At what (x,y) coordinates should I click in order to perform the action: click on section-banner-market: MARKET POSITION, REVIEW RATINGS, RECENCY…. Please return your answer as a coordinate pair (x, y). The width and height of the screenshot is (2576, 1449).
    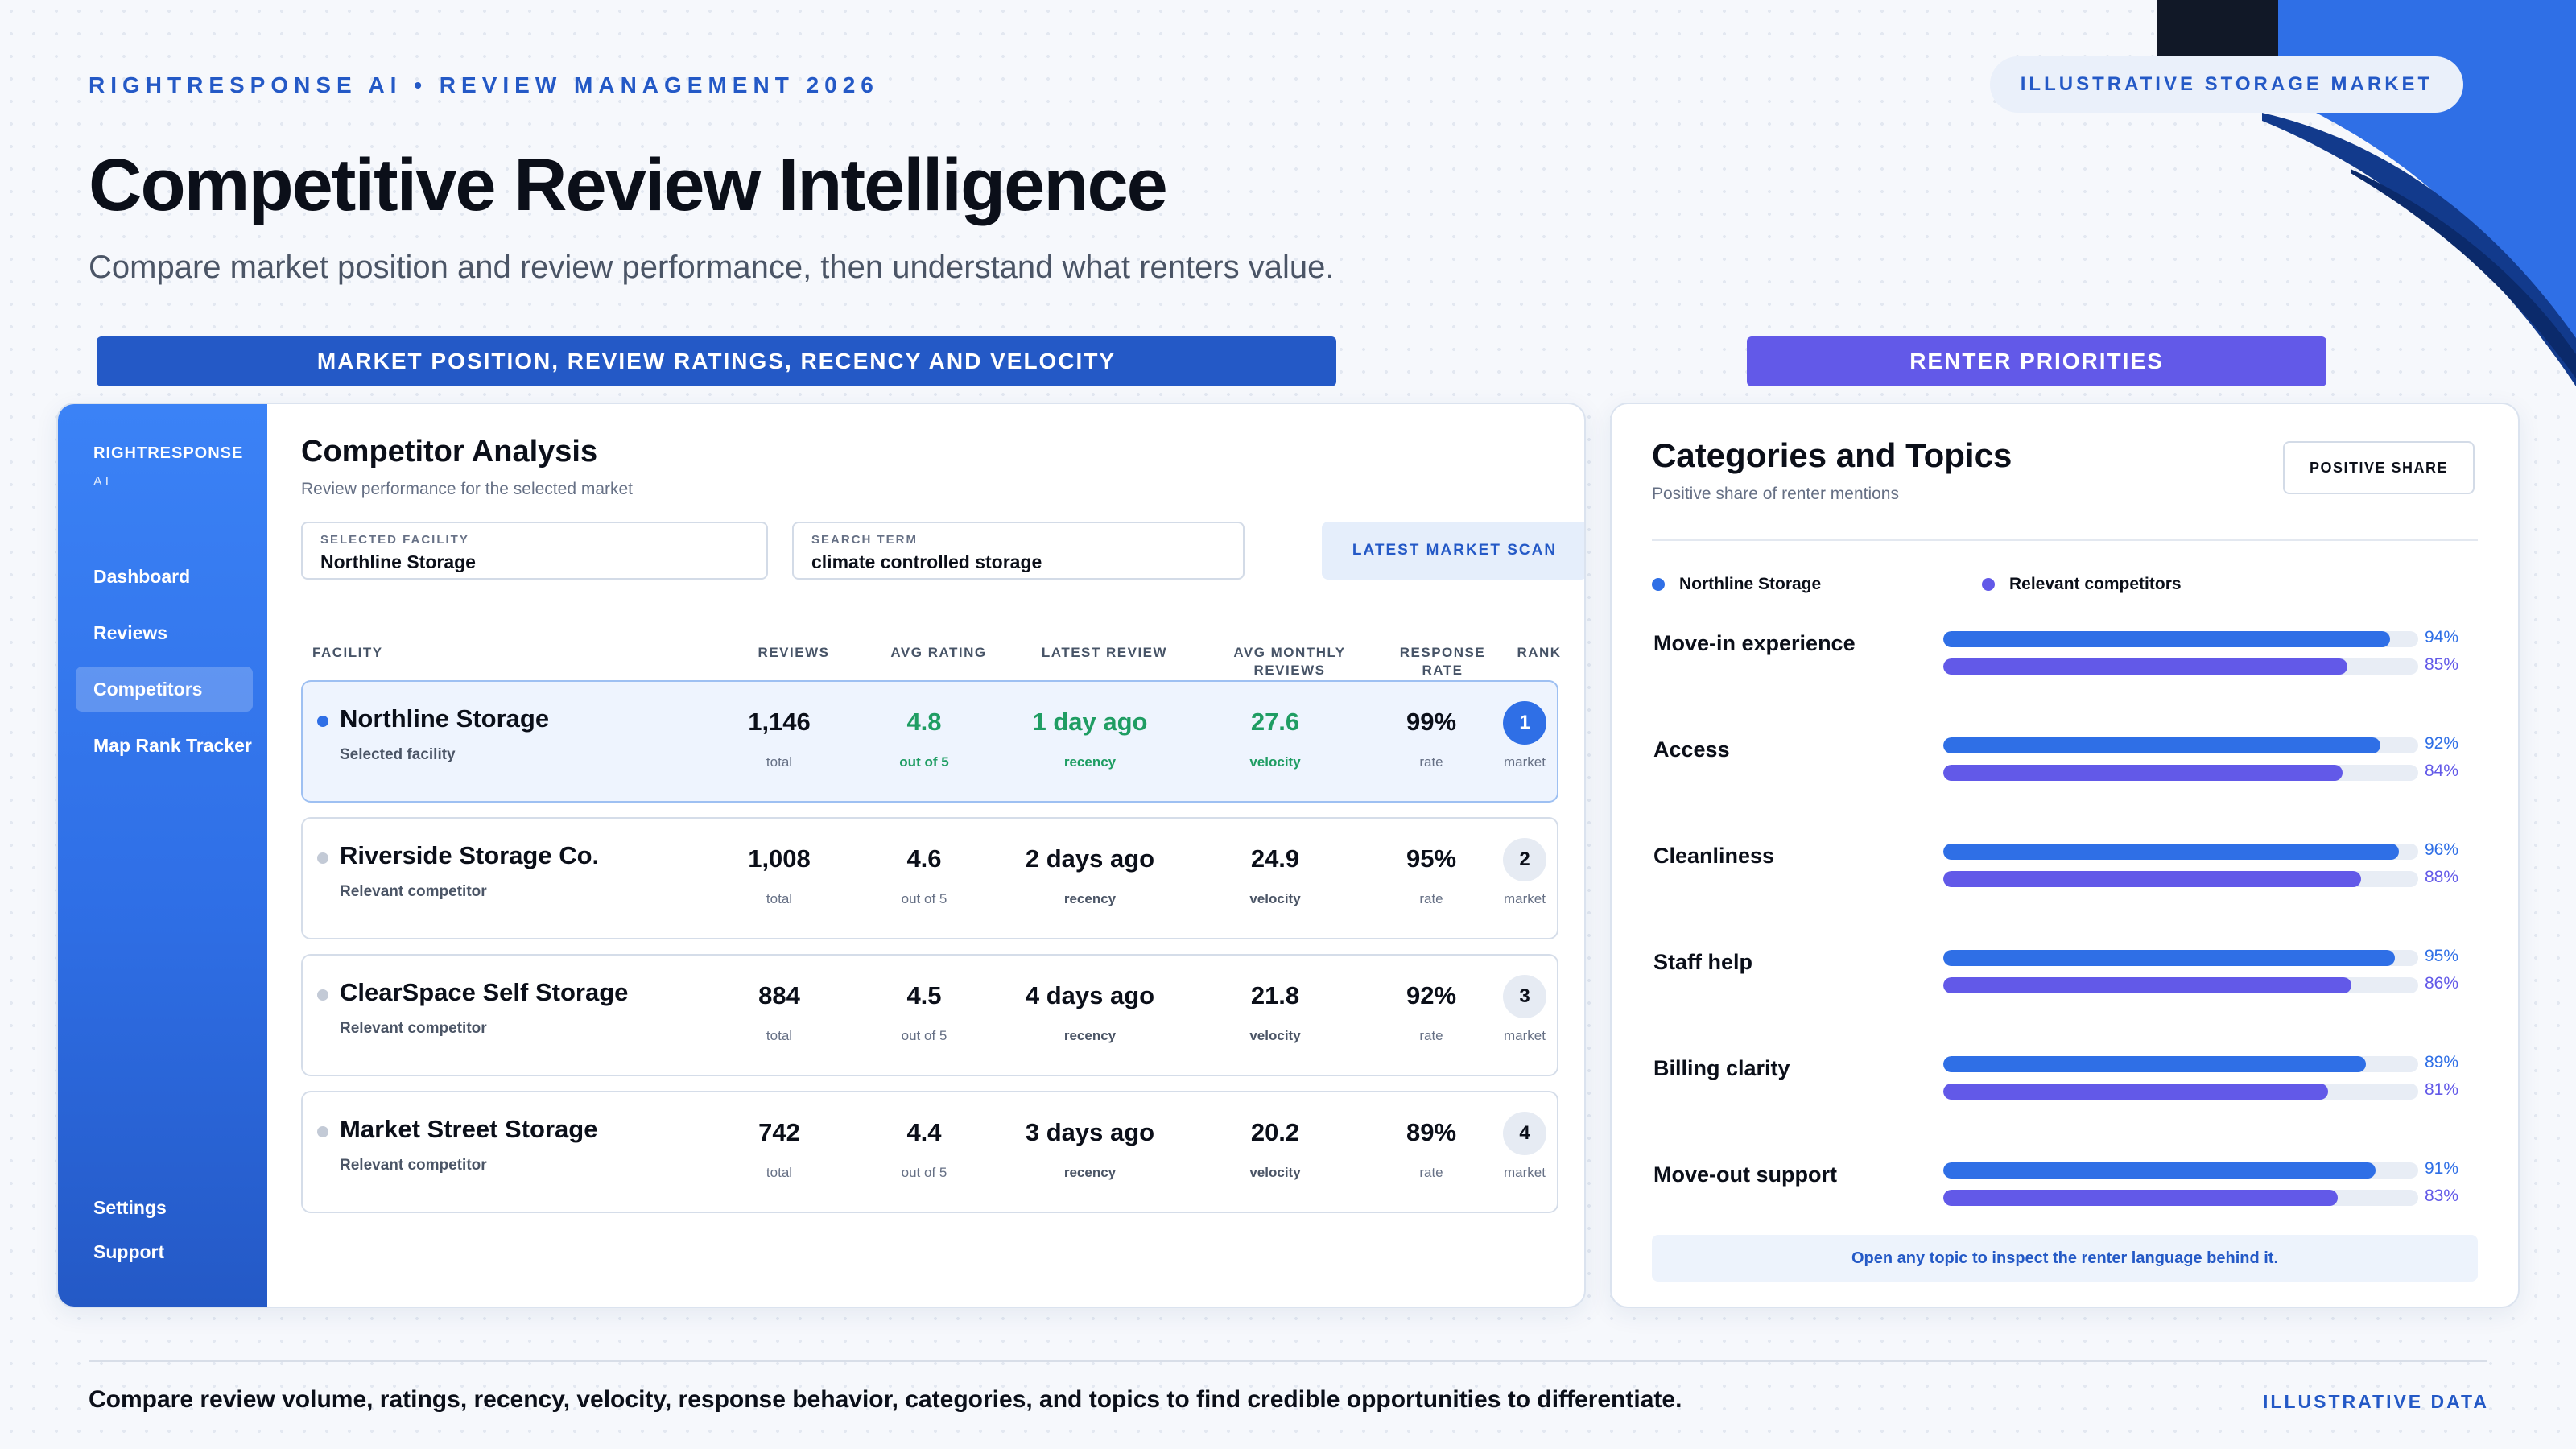
    Looking at the image, I should click on (716, 361).